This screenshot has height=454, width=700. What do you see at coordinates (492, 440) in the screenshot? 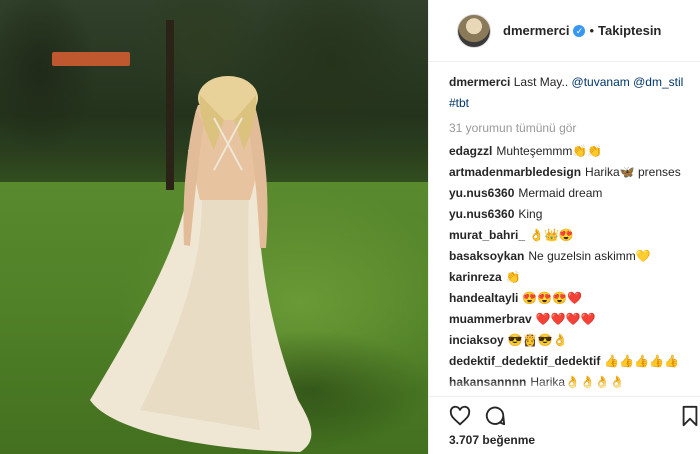
I see `likes-count: 3.707 beğenme` at bounding box center [492, 440].